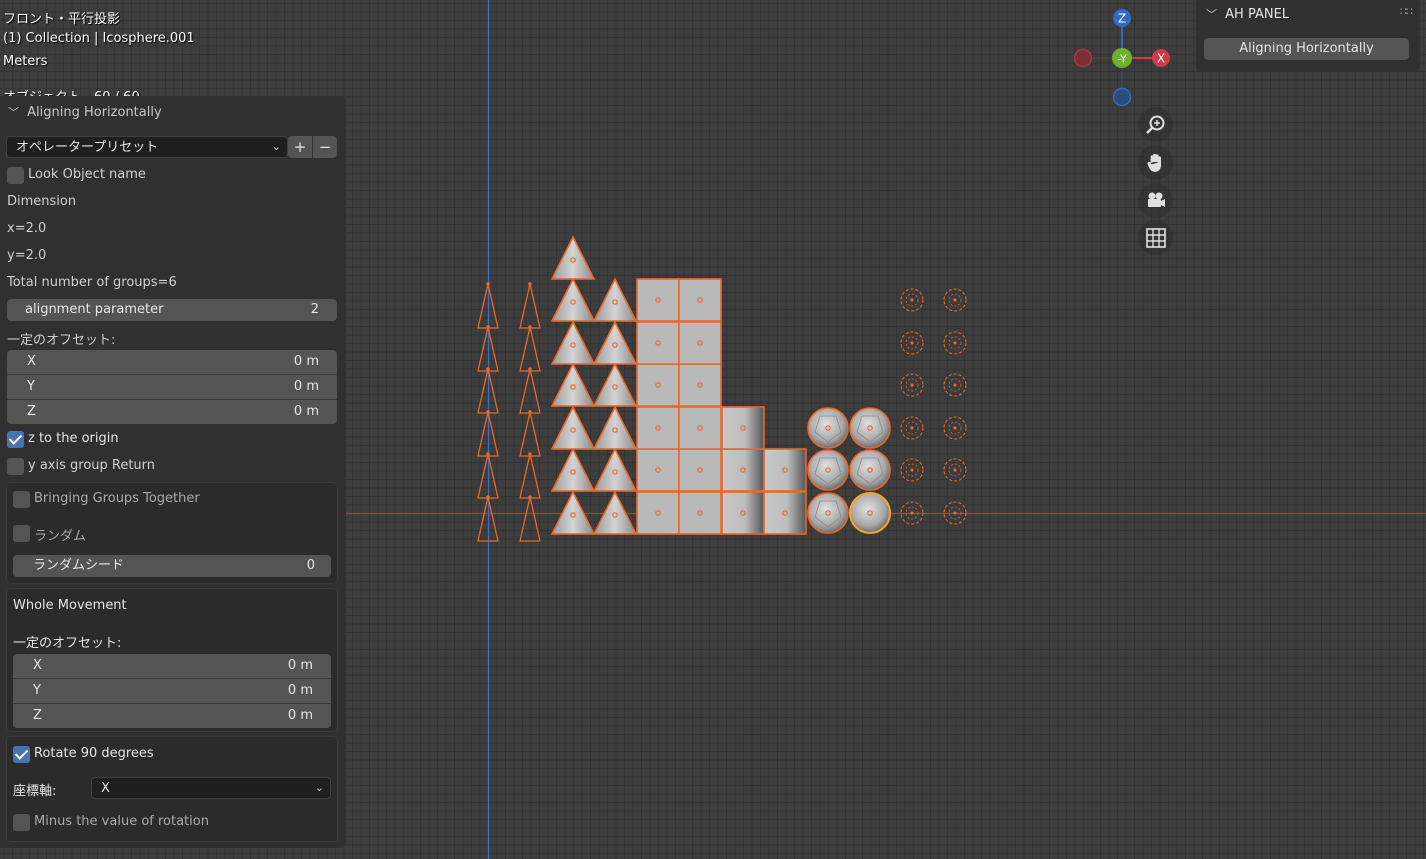 This screenshot has height=859, width=1426. What do you see at coordinates (37, 690) in the screenshot?
I see `whole-offset-y-label: Y` at bounding box center [37, 690].